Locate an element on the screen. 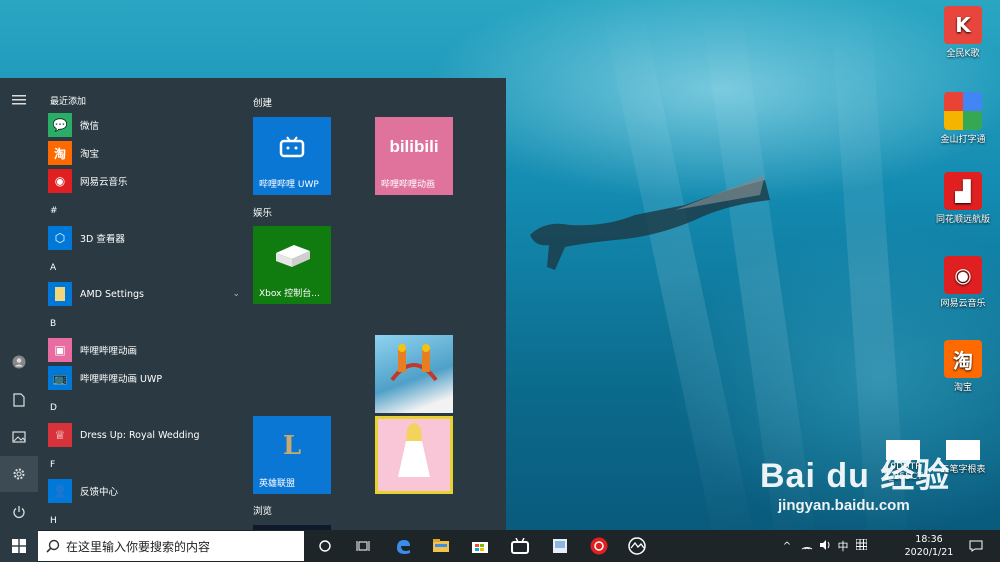 The height and width of the screenshot is (562, 1000). desktop-icon-kge: K 全民K歌 is located at coordinates (963, 32).